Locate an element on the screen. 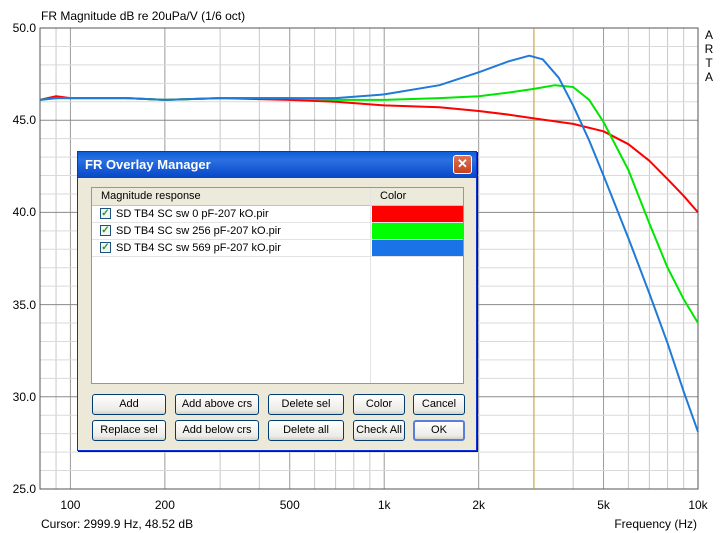  color-button: Color is located at coordinates (379, 404).